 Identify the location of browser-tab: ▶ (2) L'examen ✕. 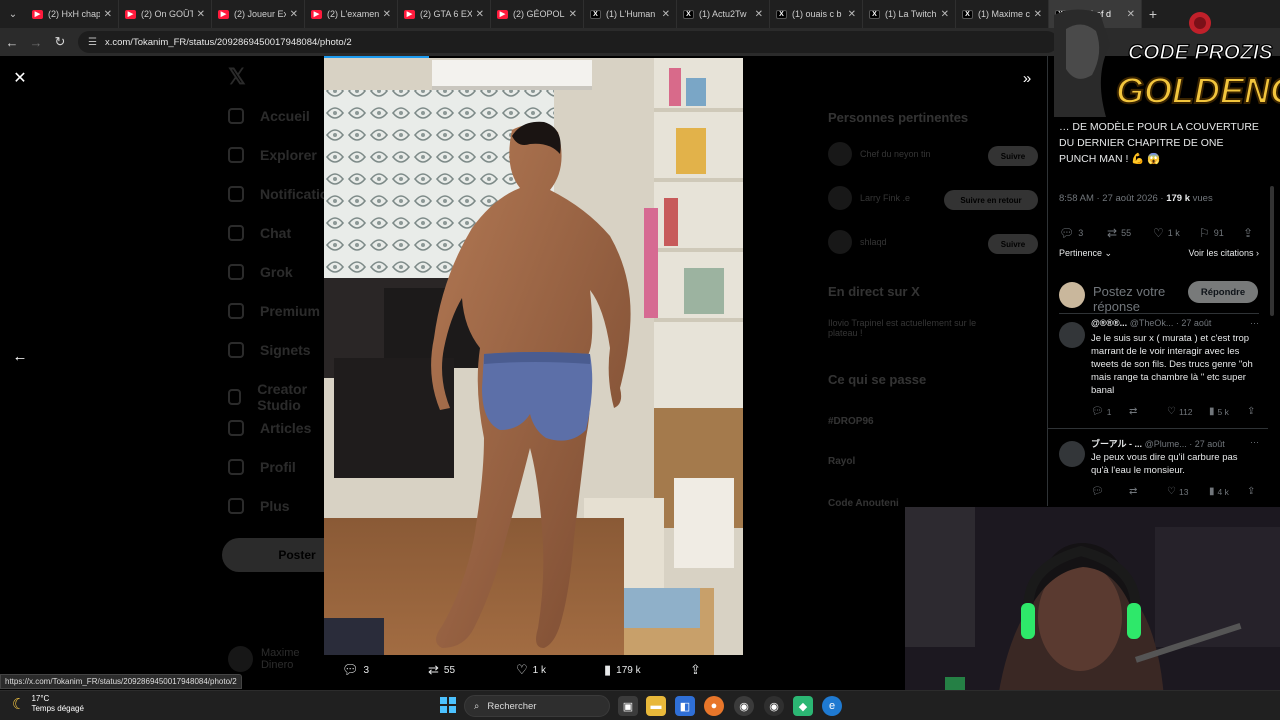
(351, 14).